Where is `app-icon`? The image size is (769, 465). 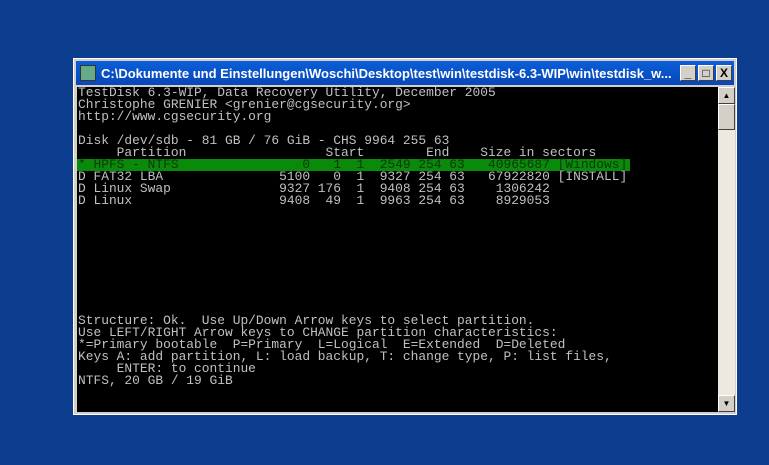
app-icon is located at coordinates (88, 73).